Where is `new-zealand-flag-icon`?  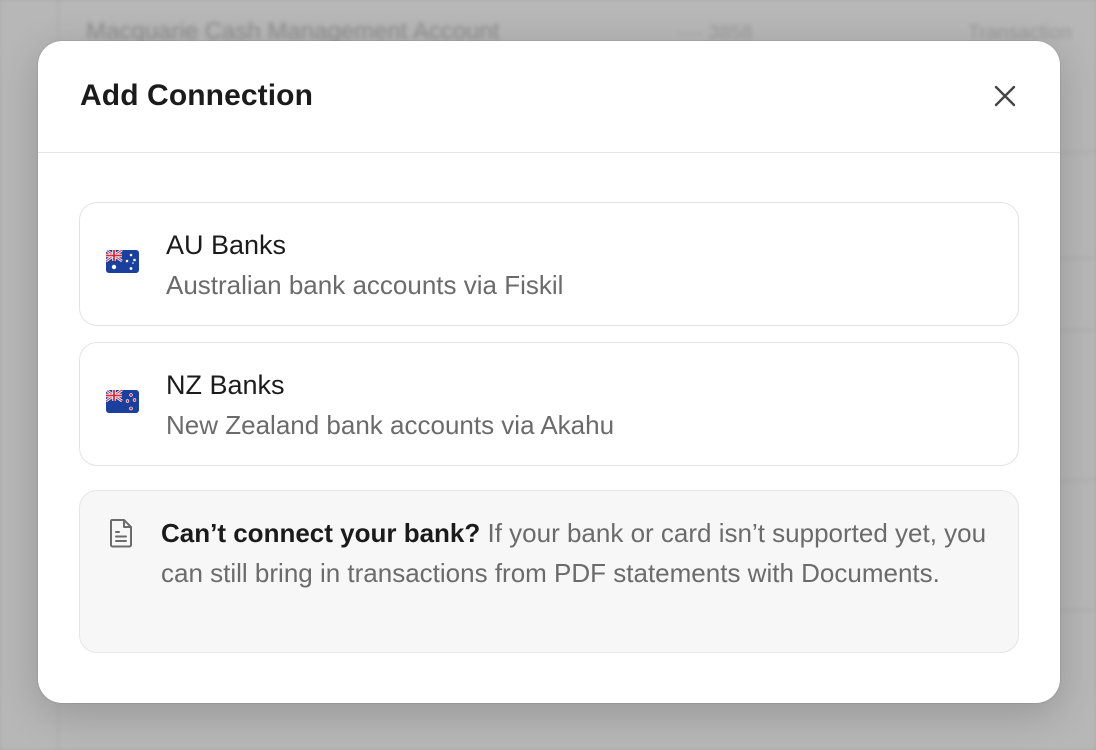 new-zealand-flag-icon is located at coordinates (122, 401).